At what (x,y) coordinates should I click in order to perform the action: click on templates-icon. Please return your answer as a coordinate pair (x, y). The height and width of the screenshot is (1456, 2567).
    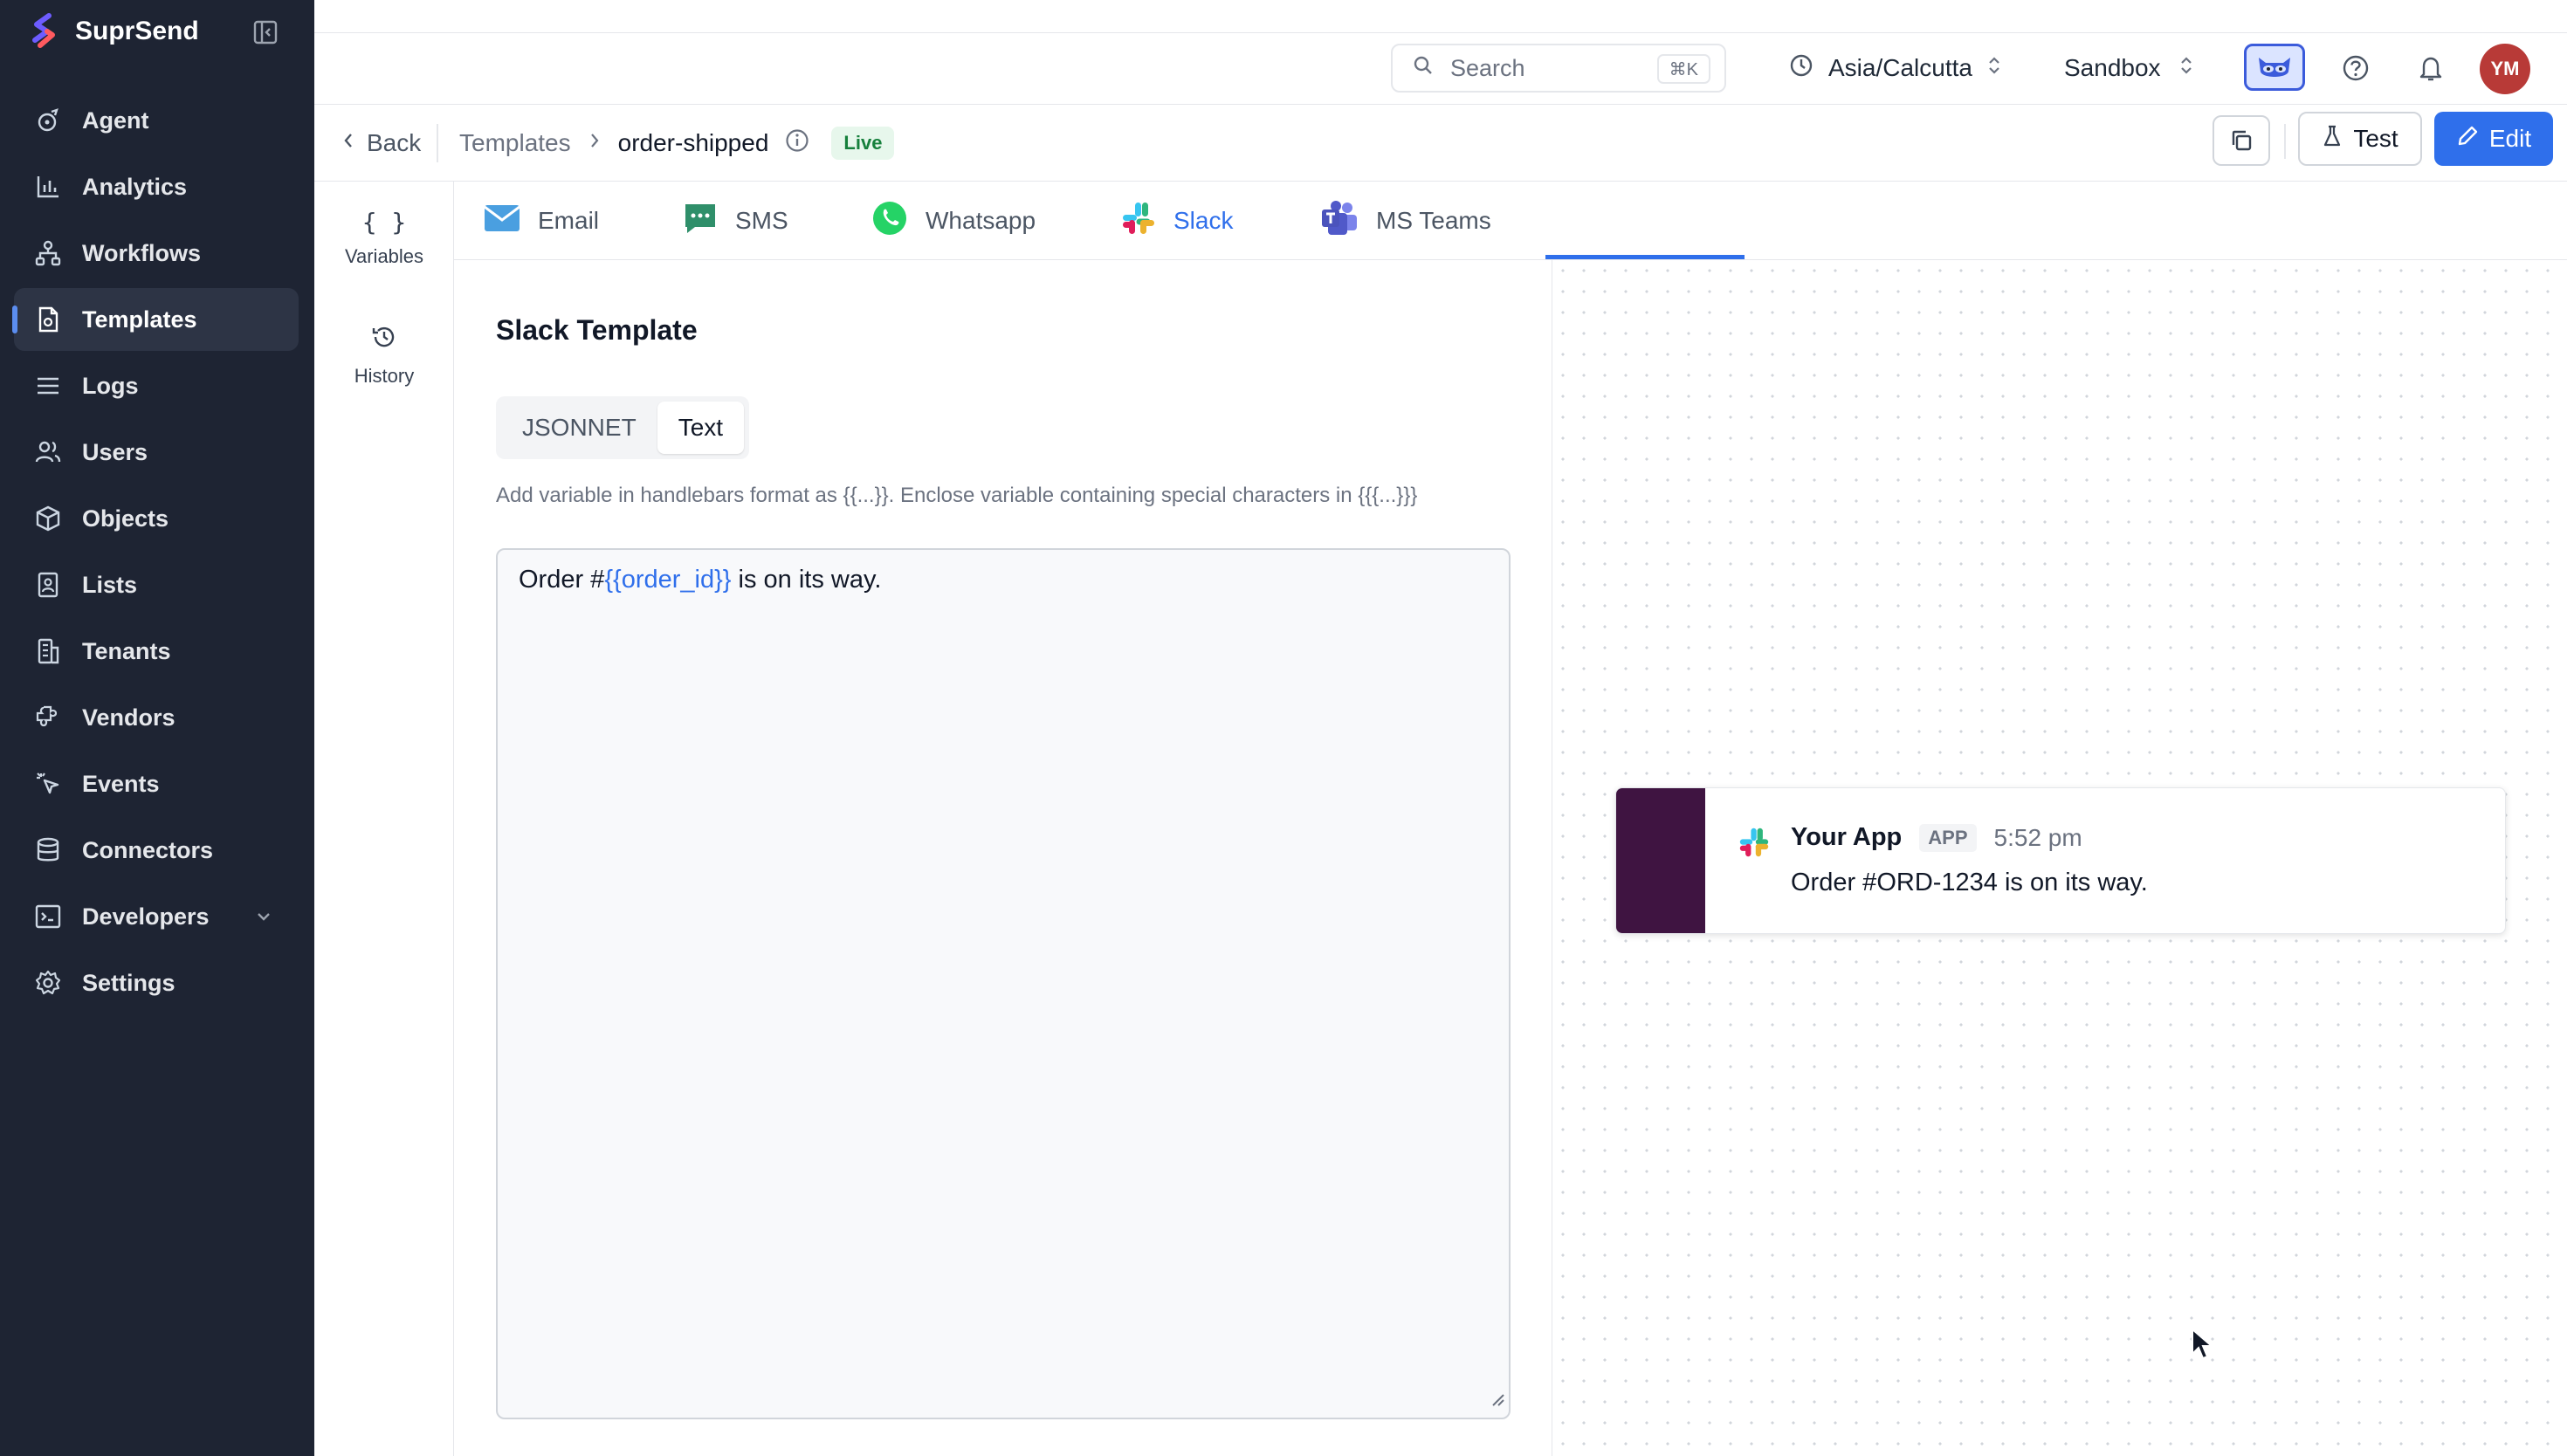
    Looking at the image, I should click on (48, 319).